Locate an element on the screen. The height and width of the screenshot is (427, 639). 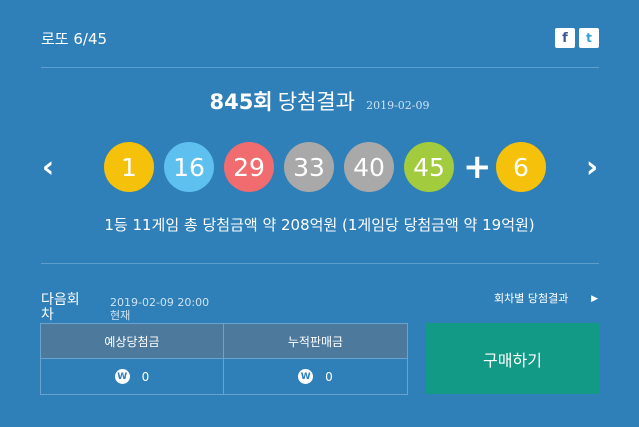
result-label: 당첨결과 is located at coordinates (316, 102).